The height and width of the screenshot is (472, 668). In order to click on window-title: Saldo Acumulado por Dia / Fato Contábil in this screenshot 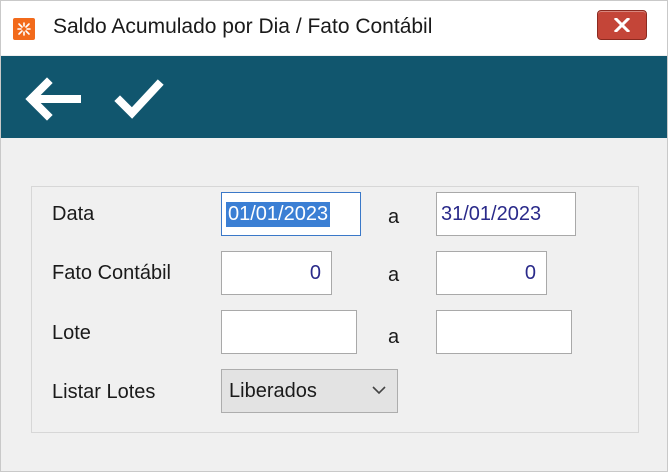, I will do `click(243, 26)`.